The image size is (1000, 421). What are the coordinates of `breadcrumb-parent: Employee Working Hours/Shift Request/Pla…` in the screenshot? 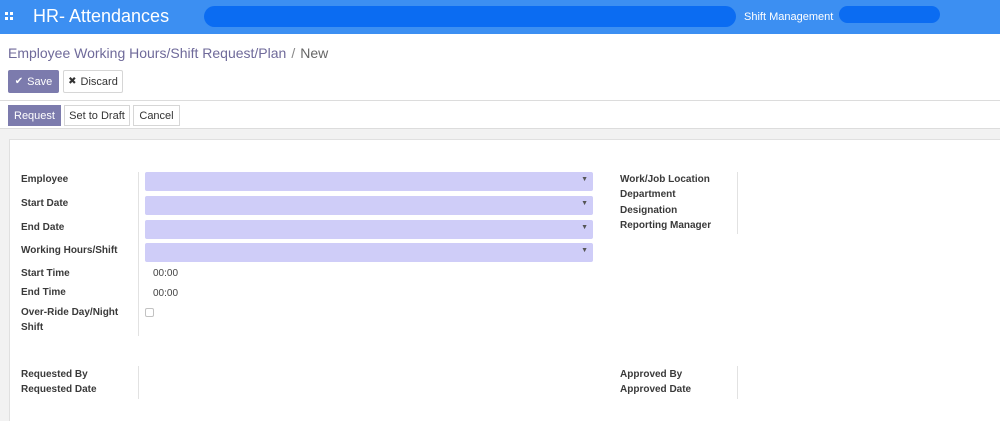 It's located at (147, 53).